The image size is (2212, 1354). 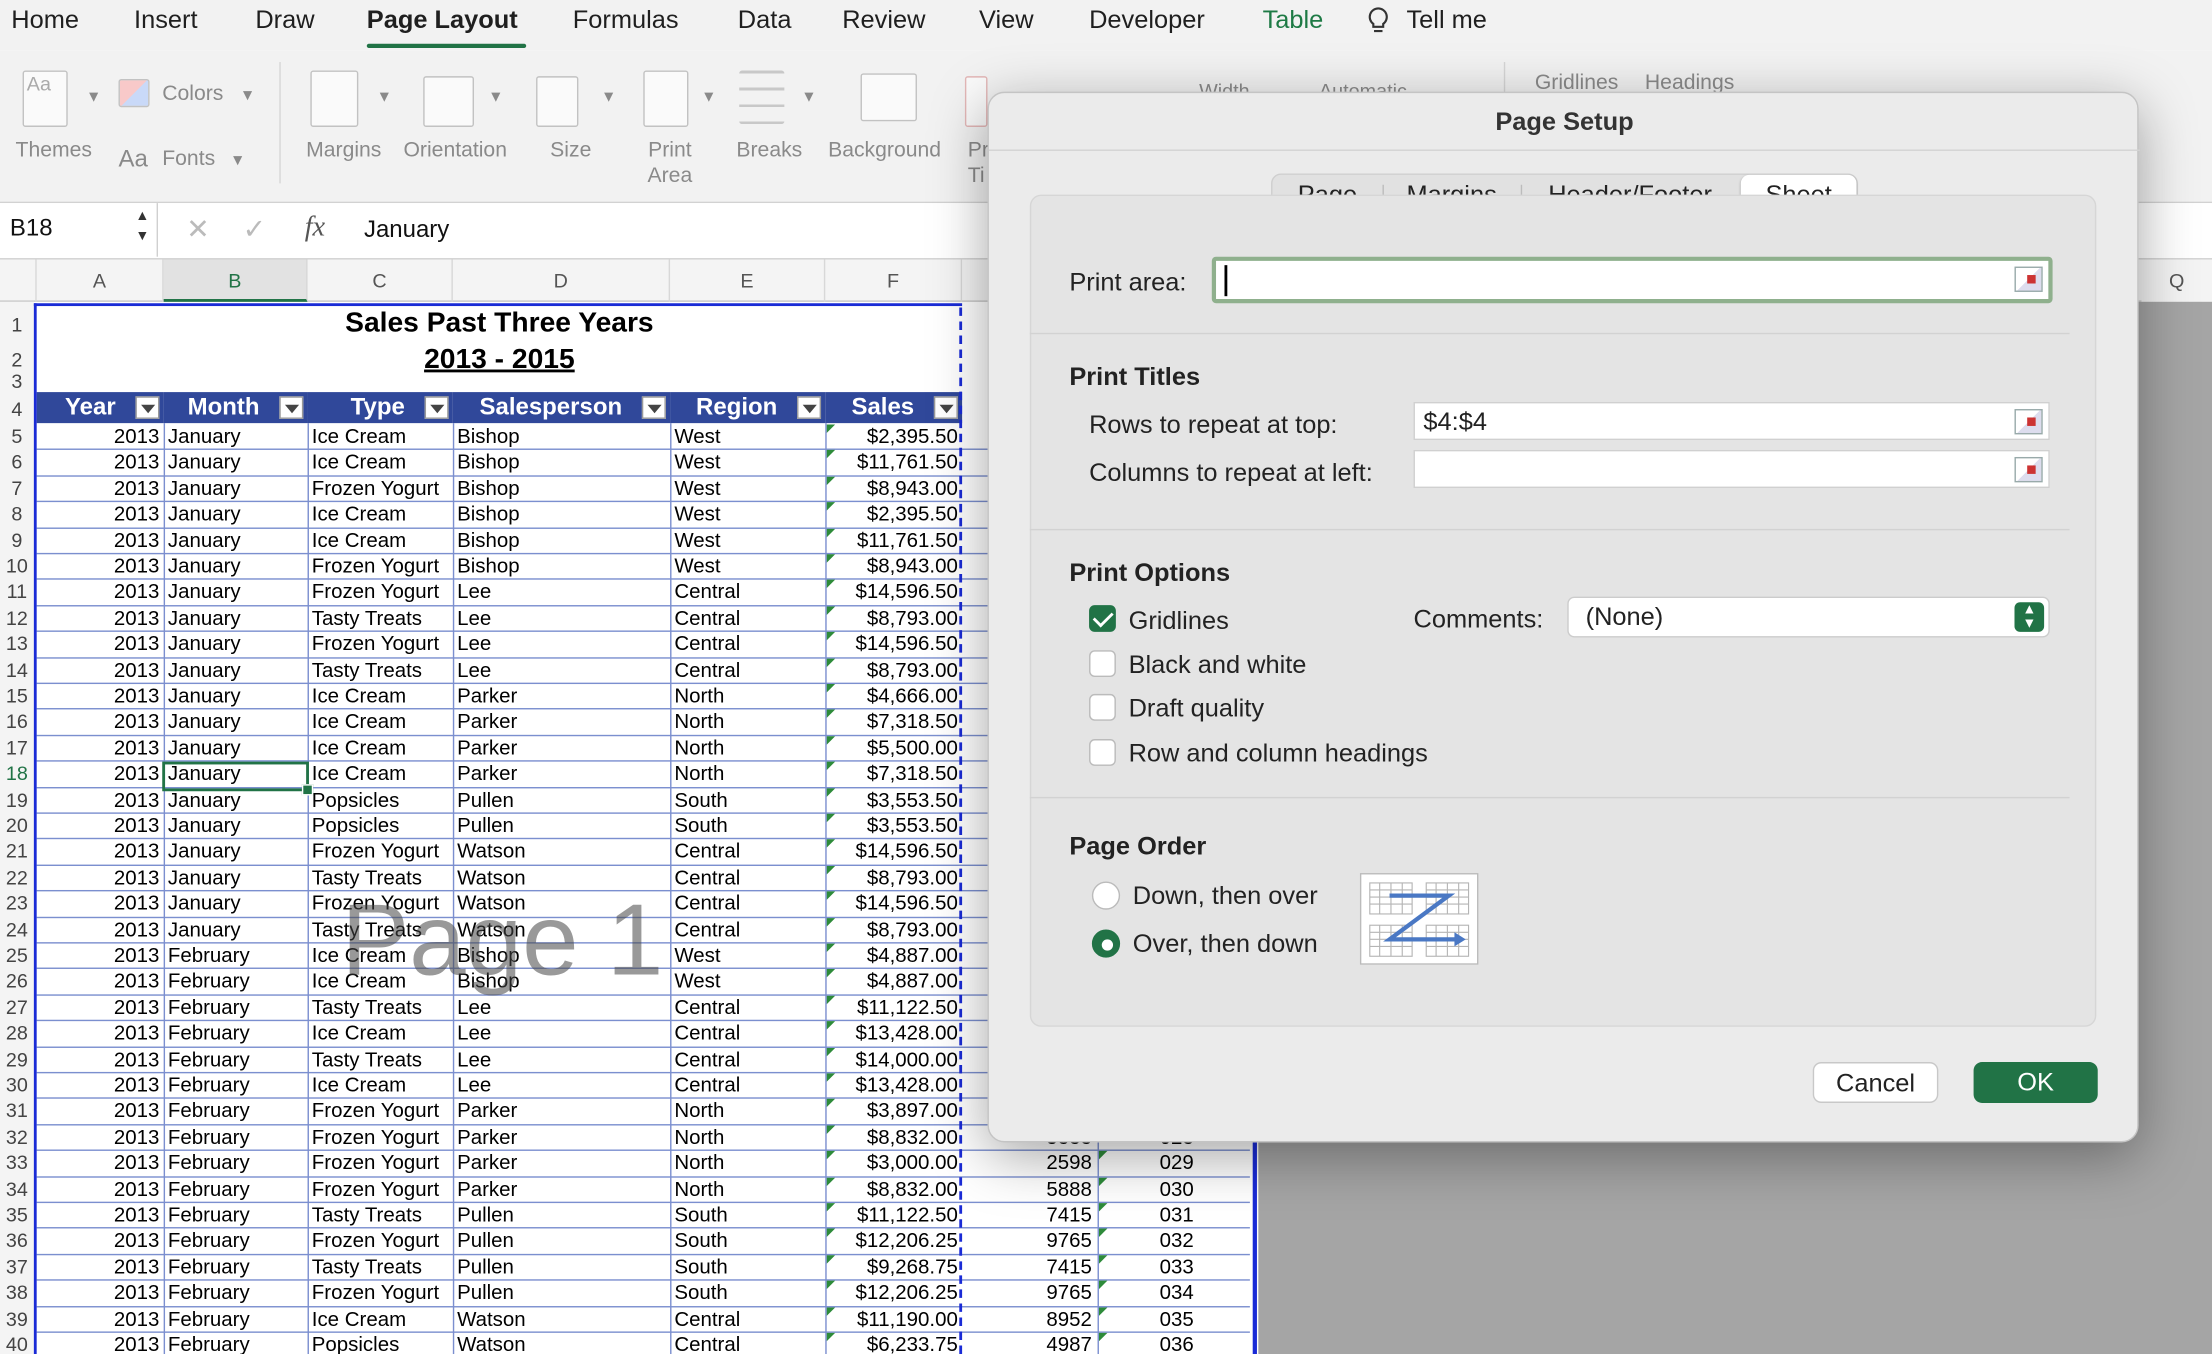 What do you see at coordinates (442, 21) in the screenshot?
I see `tab-page-layout: Page Layout` at bounding box center [442, 21].